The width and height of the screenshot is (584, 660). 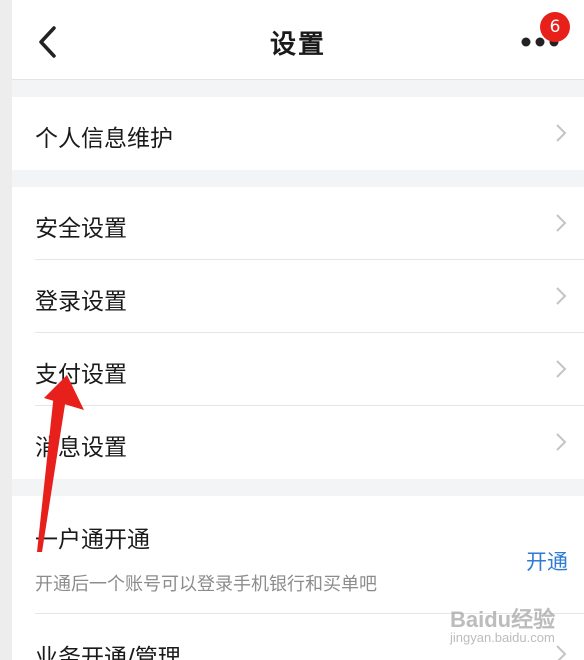 I want to click on activate-link: 开通, so click(x=547, y=561).